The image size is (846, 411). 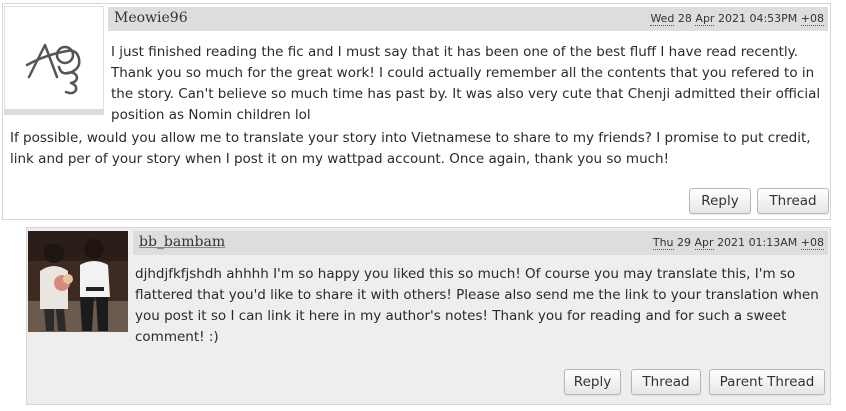 What do you see at coordinates (684, 18) in the screenshot?
I see `day: 28` at bounding box center [684, 18].